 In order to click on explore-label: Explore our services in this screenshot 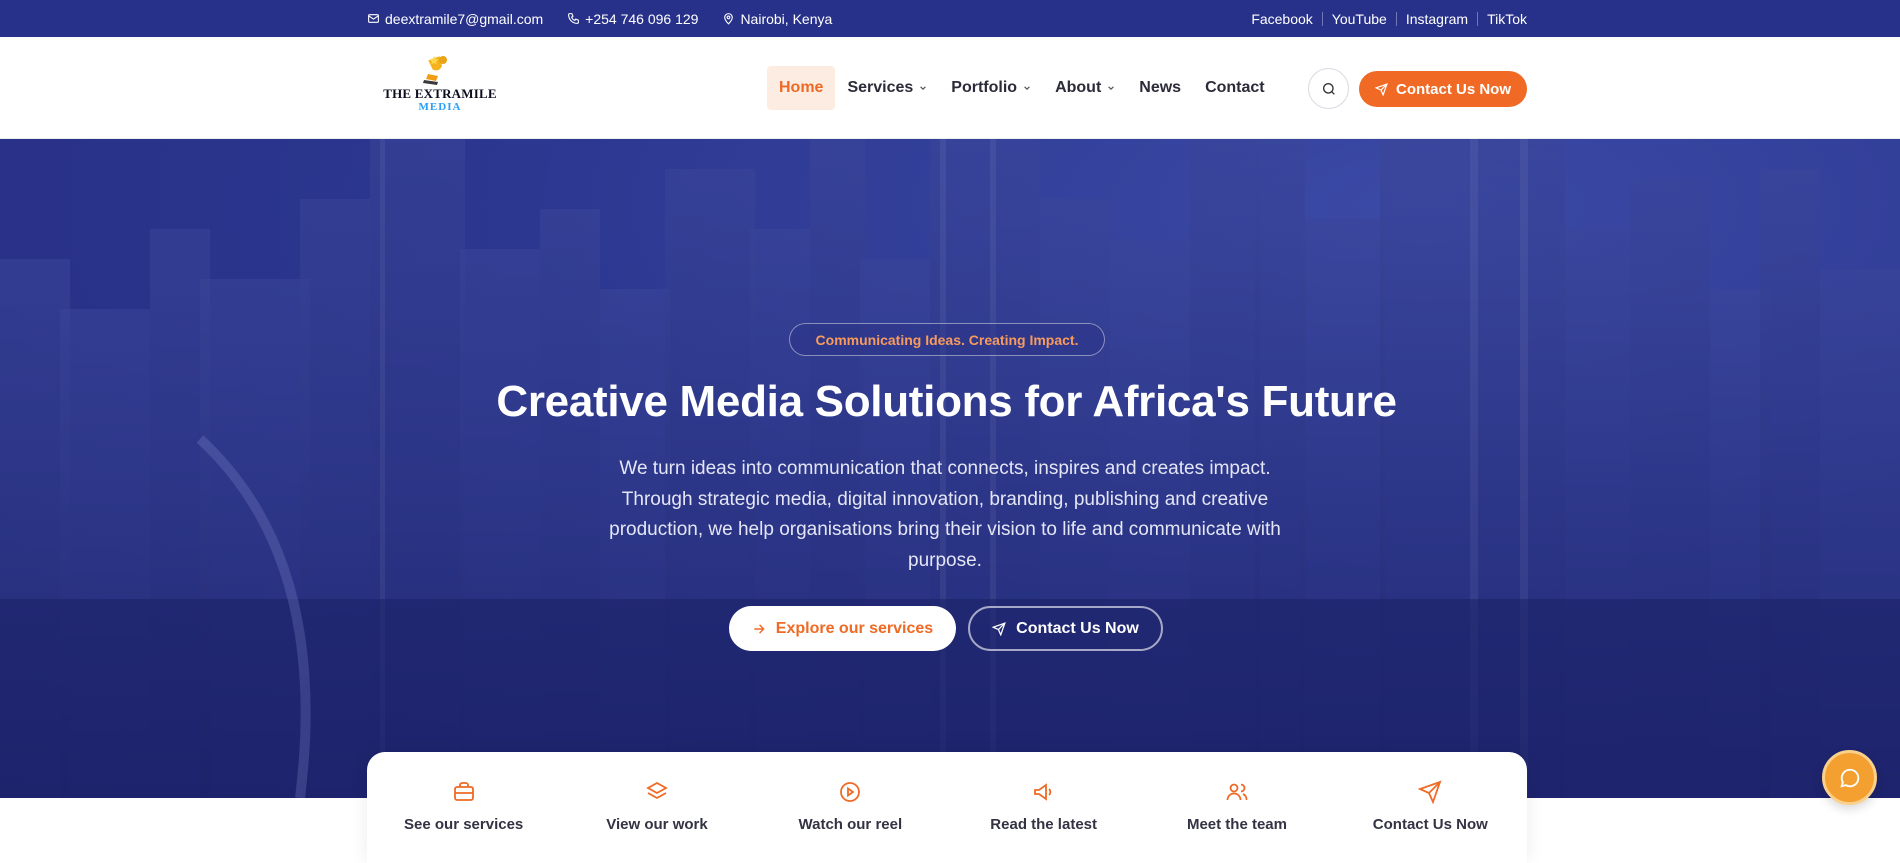, I will do `click(854, 628)`.